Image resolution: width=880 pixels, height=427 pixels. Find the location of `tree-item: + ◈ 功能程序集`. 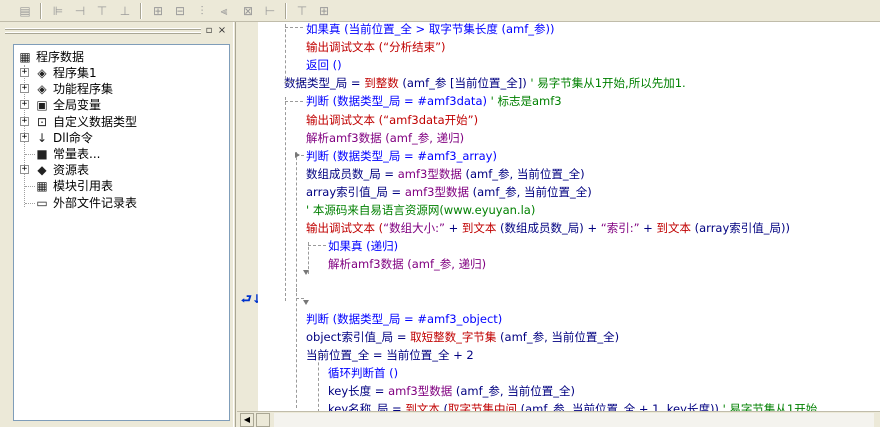

tree-item: + ◈ 功能程序集 is located at coordinates (114, 89).